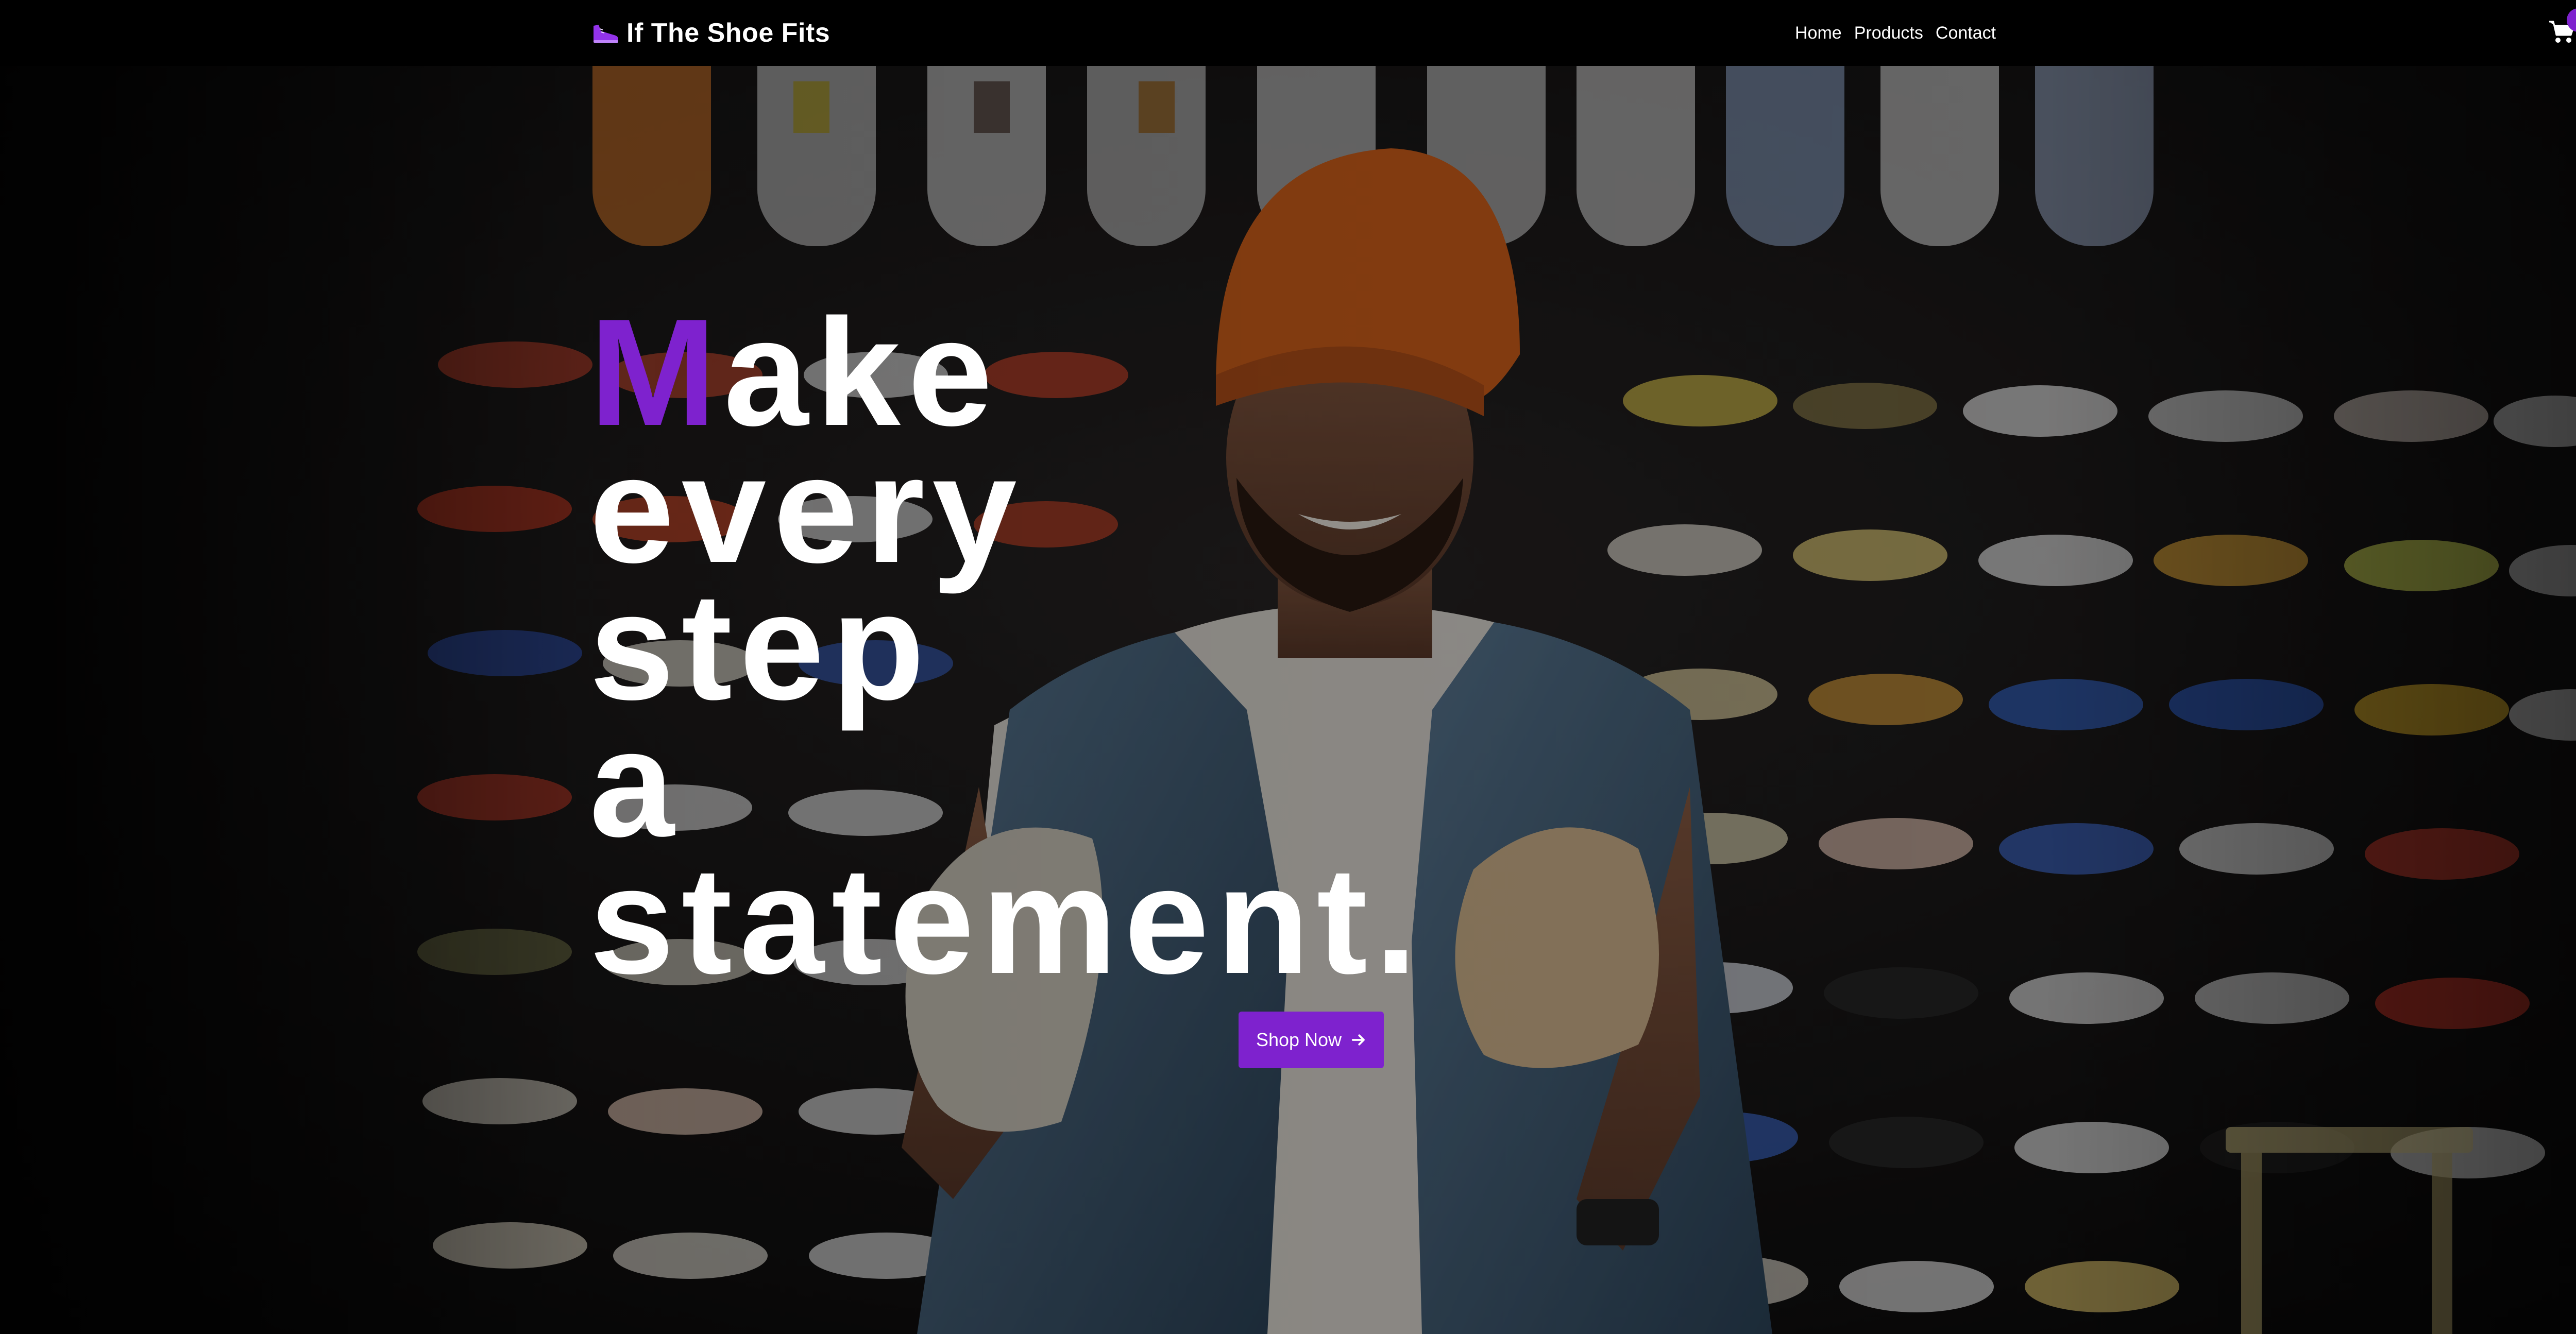  Describe the element at coordinates (1288, 33) in the screenshot. I see `navbar: If The Shoe Fits Home Products Contact 1` at that location.